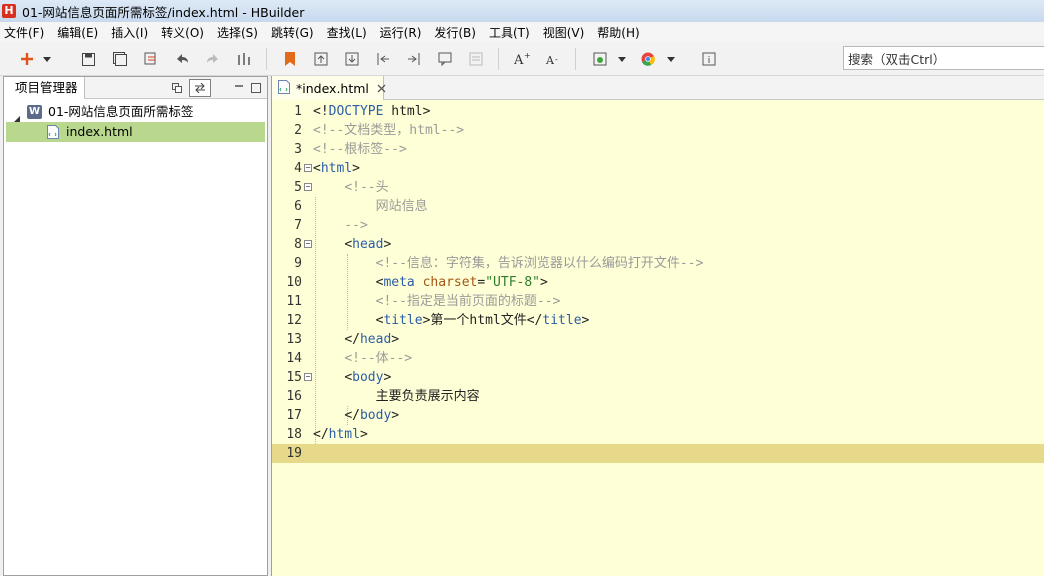  What do you see at coordinates (77, 32) in the screenshot?
I see `menu-edit: 编辑(E)` at bounding box center [77, 32].